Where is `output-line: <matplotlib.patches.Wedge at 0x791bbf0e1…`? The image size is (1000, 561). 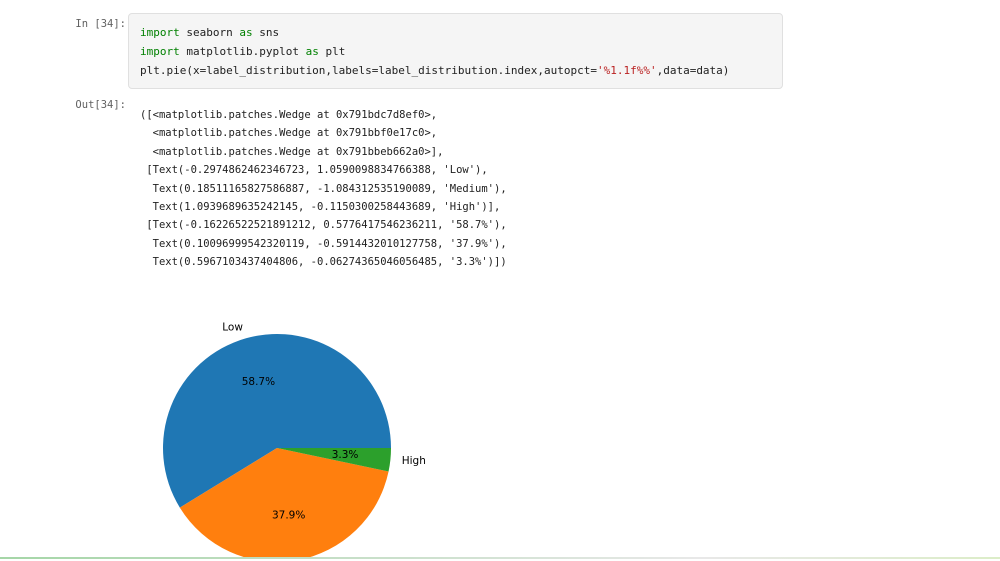 output-line: <matplotlib.patches.Wedge at 0x791bbf0e1… is located at coordinates (289, 133).